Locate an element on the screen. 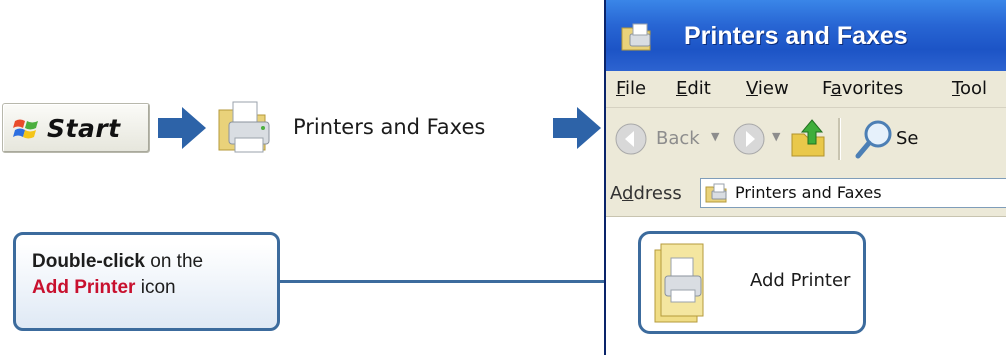  address-input: Printers and Faxes is located at coordinates (853, 193).